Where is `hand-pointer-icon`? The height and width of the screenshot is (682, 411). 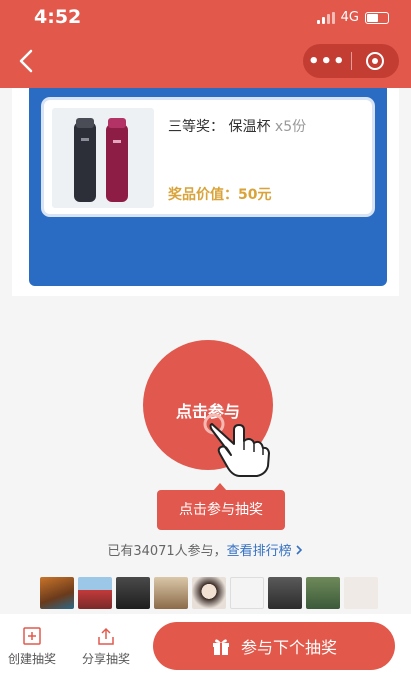 hand-pointer-icon is located at coordinates (236, 445).